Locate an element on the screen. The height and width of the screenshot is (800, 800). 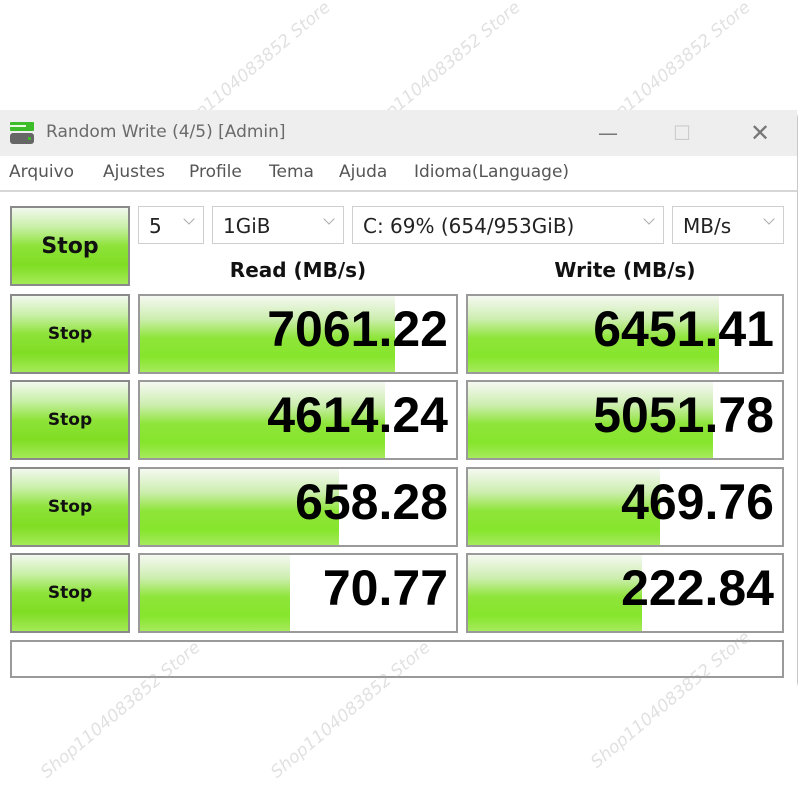
menu-tema: Tema is located at coordinates (291, 172).